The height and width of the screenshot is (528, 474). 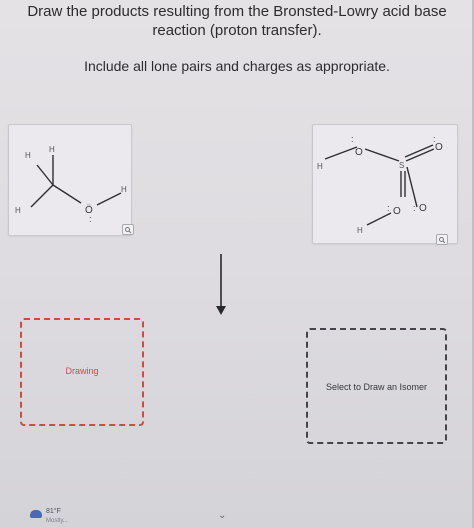 I want to click on atom-h4: H, so click(x=124, y=189).